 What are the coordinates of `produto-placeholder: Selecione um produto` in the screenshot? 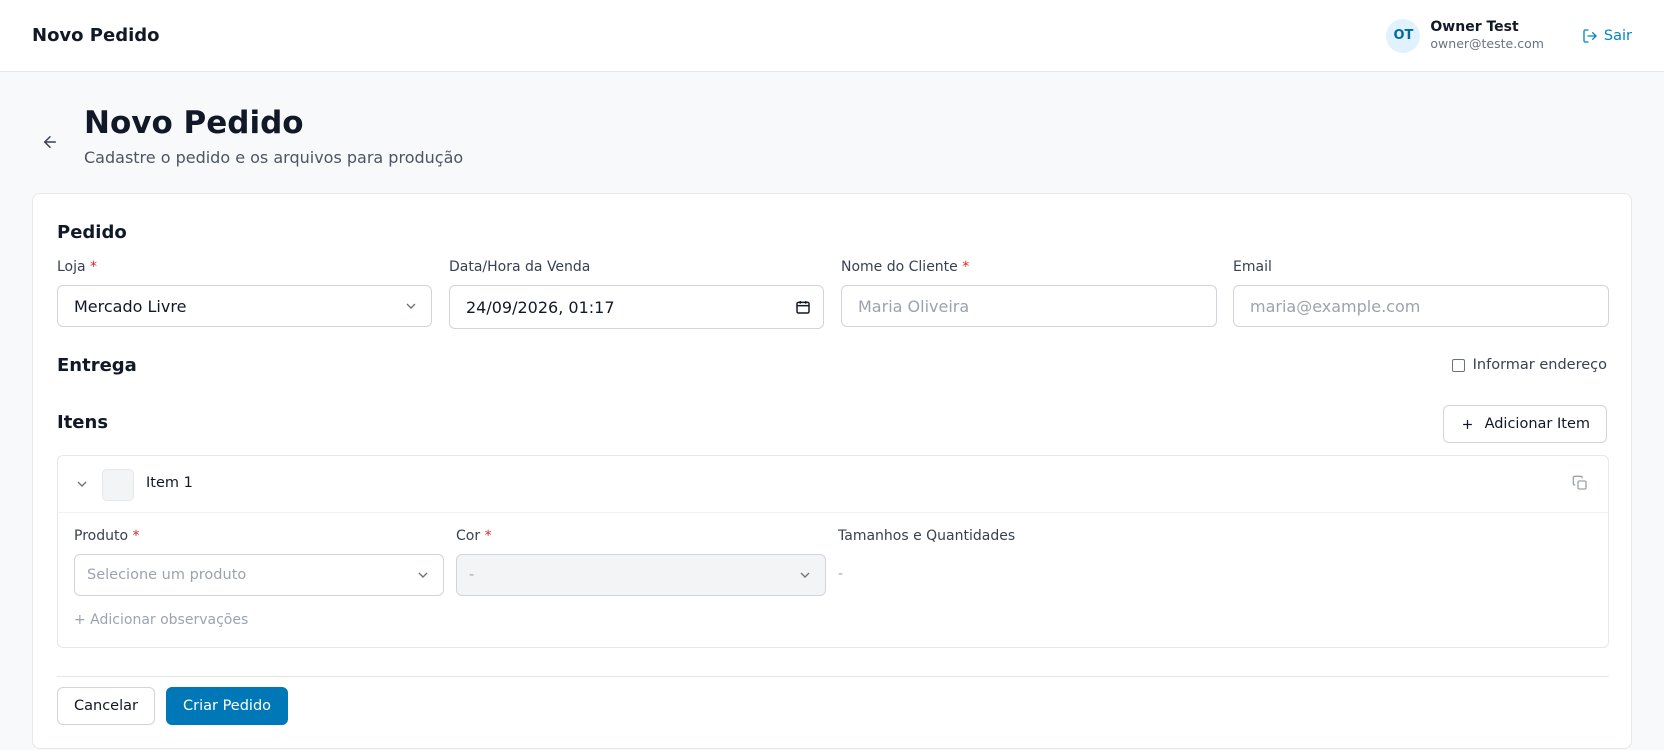 It's located at (167, 575).